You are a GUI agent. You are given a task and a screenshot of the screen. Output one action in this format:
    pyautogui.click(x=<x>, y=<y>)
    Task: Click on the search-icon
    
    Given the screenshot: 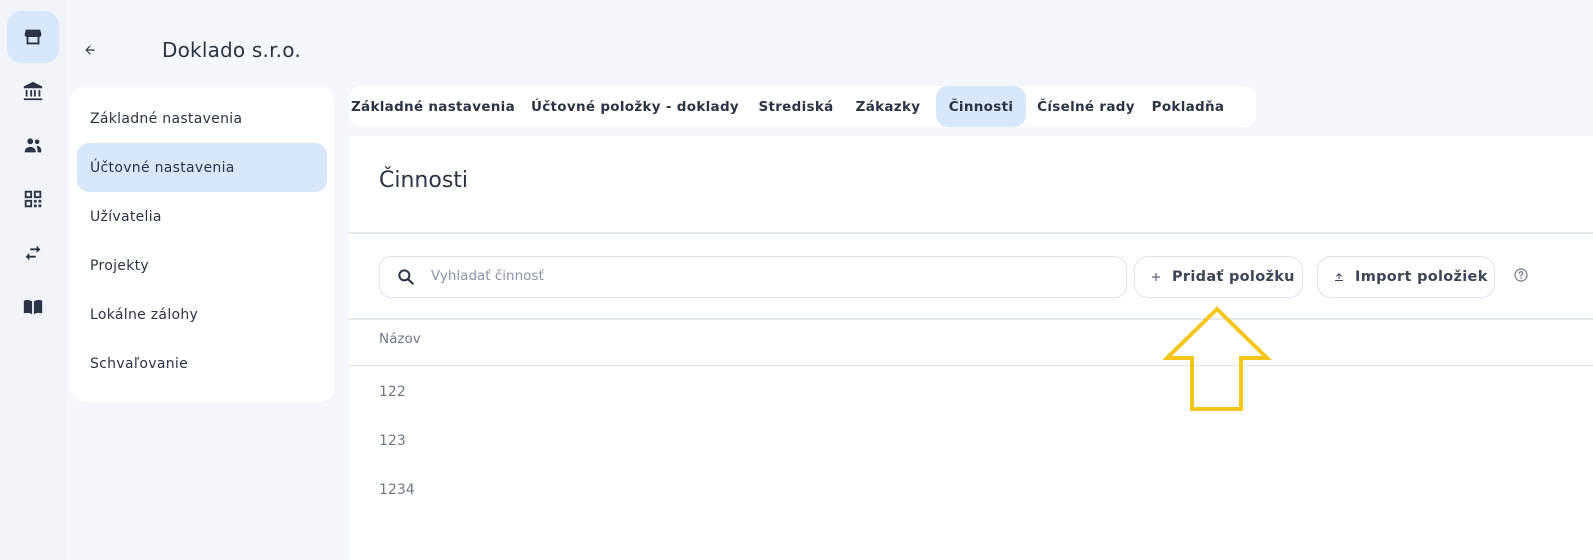 What is the action you would take?
    pyautogui.click(x=406, y=277)
    